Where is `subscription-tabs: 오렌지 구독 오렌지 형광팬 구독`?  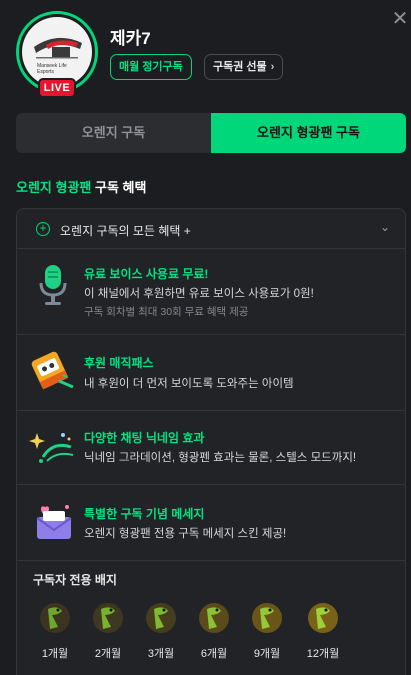
subscription-tabs: 오렌지 구독 오렌지 형광팬 구독 is located at coordinates (211, 133).